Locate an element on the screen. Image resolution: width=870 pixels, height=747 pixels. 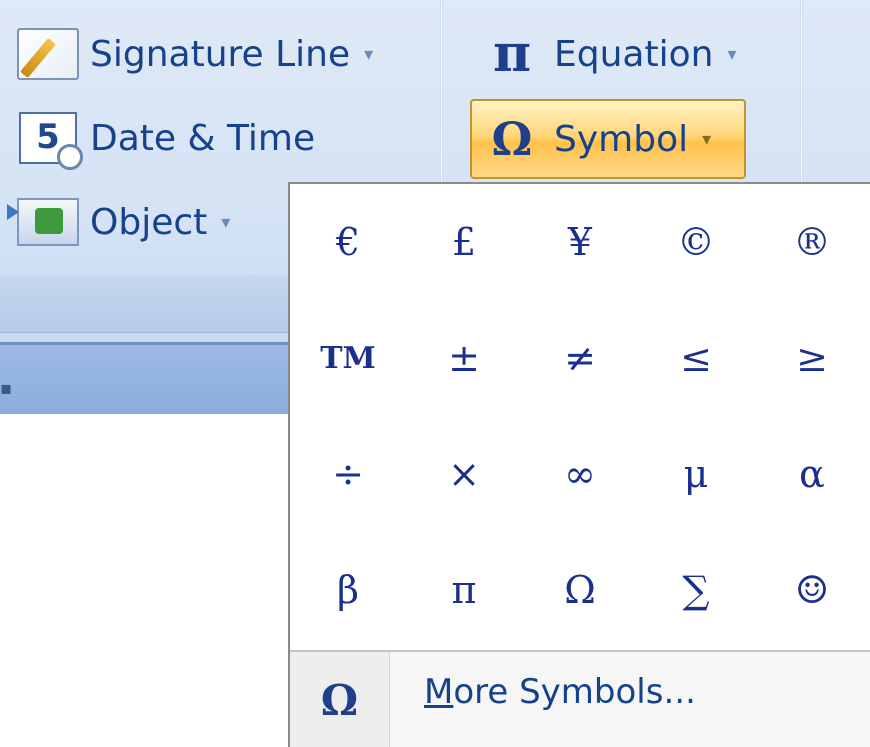
symbol-infinity: ∞ is located at coordinates (580, 474).